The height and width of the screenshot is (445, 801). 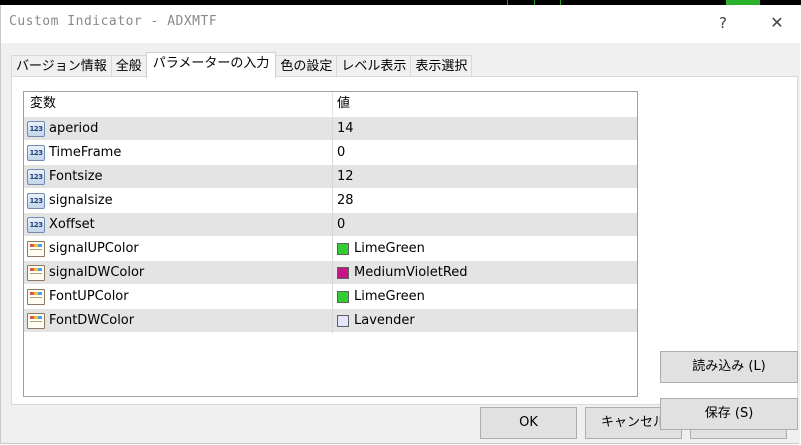 I want to click on parameter-name: signalsize, so click(x=81, y=200).